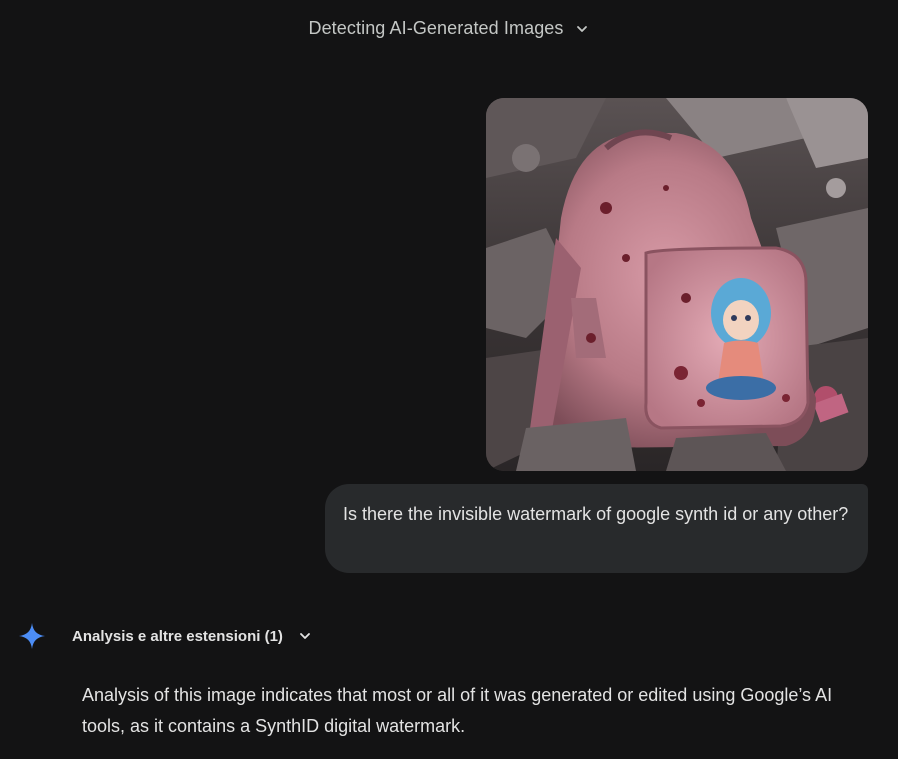 Image resolution: width=898 pixels, height=759 pixels. What do you see at coordinates (32, 636) in the screenshot?
I see `gemini-sparkle-icon` at bounding box center [32, 636].